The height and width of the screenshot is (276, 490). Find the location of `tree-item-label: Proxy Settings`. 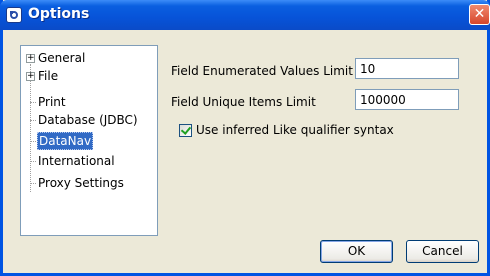

tree-item-label: Proxy Settings is located at coordinates (81, 183).